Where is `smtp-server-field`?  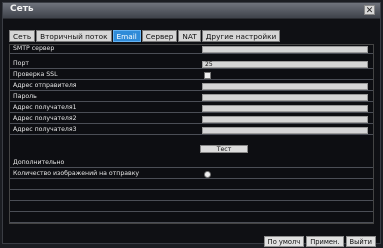 smtp-server-field is located at coordinates (285, 49).